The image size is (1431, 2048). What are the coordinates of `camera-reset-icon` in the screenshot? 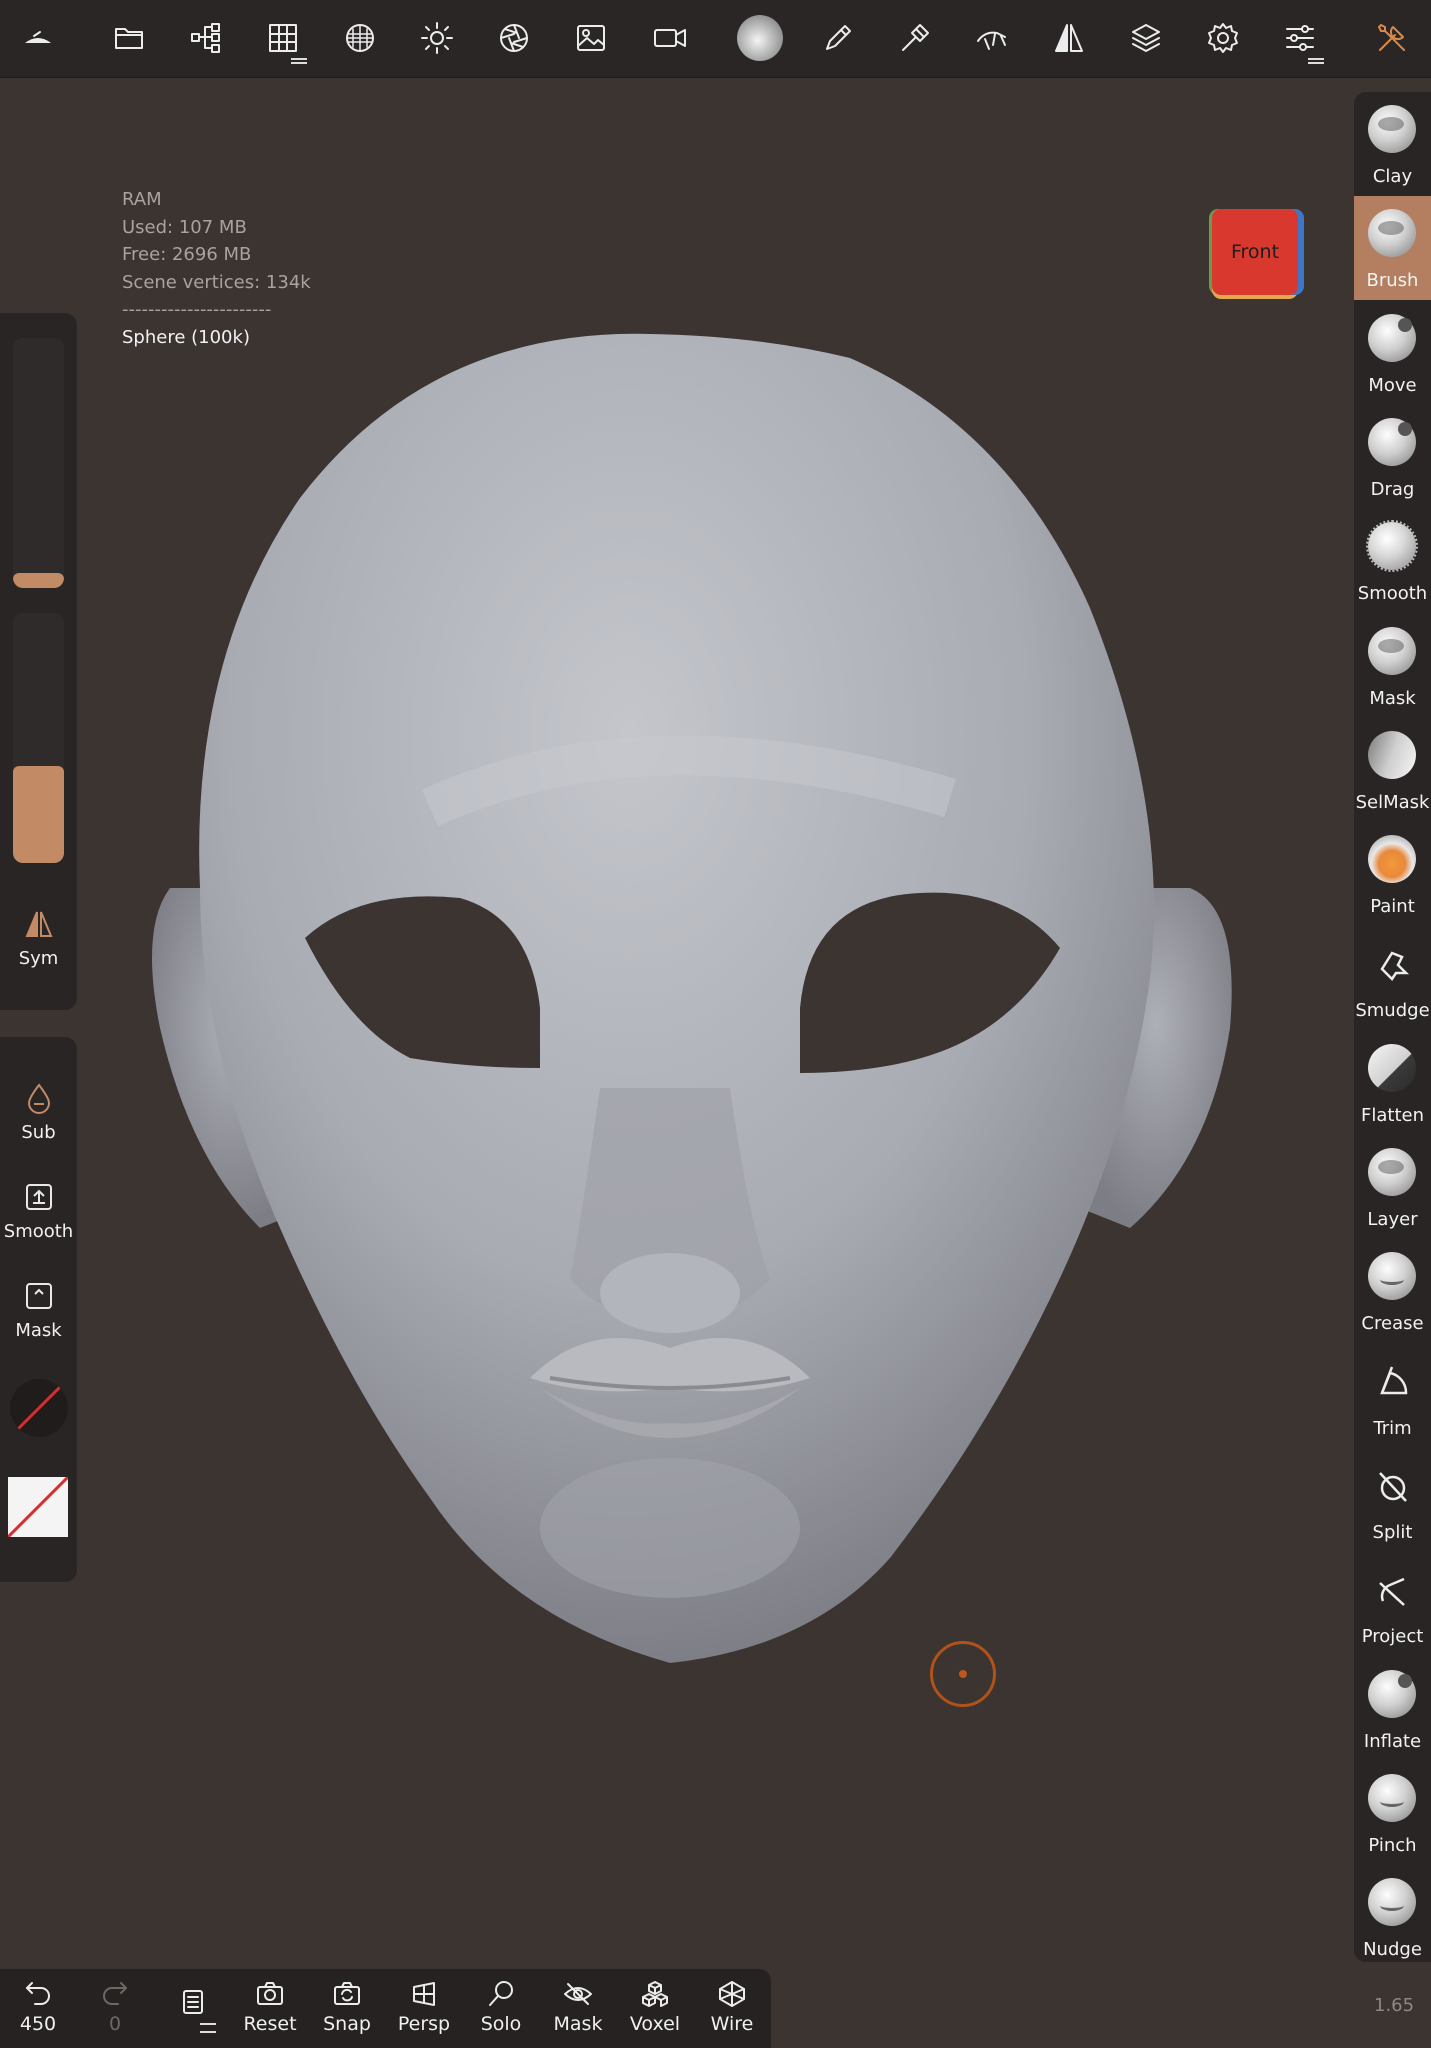 It's located at (270, 1993).